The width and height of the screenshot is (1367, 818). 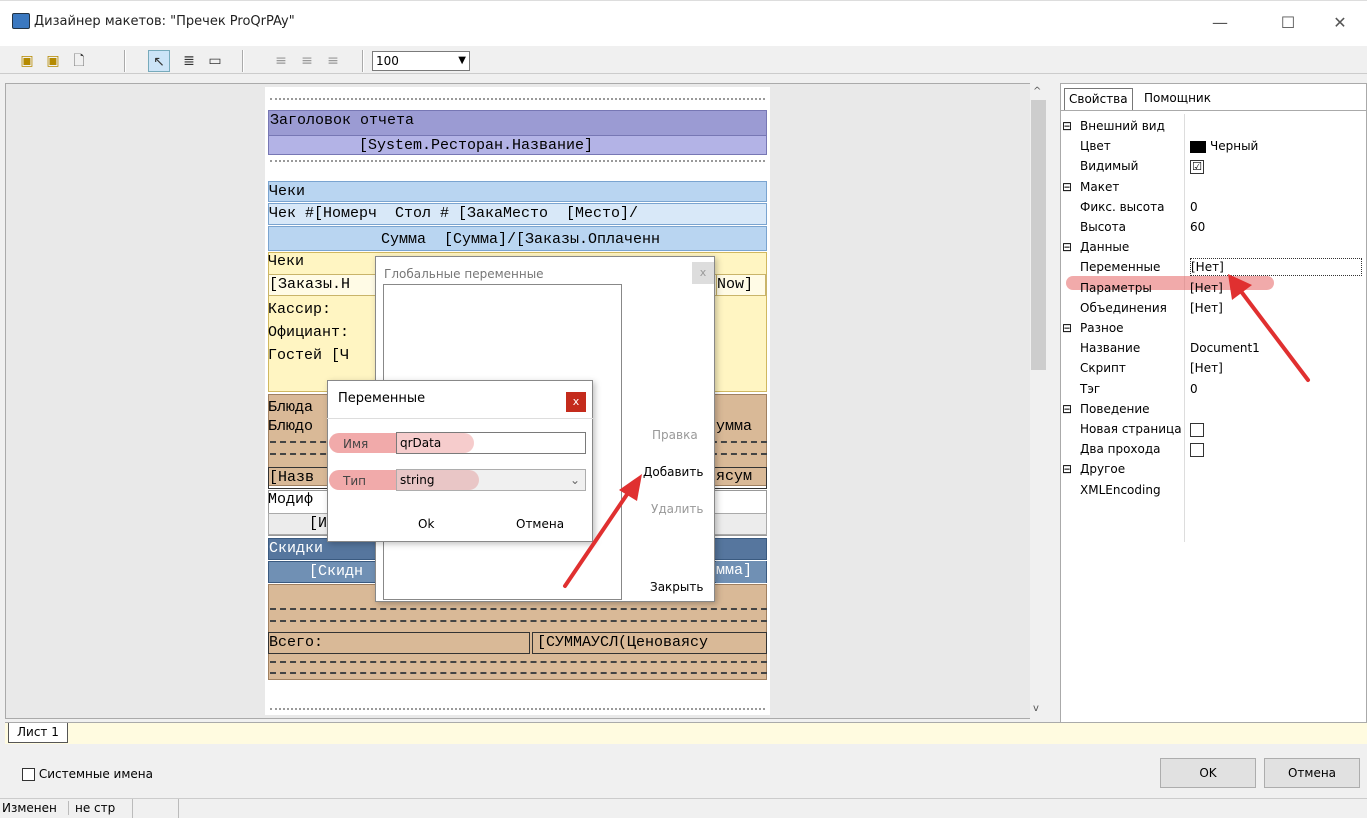 I want to click on system-names-checkbox: Системные имена, so click(x=87, y=774).